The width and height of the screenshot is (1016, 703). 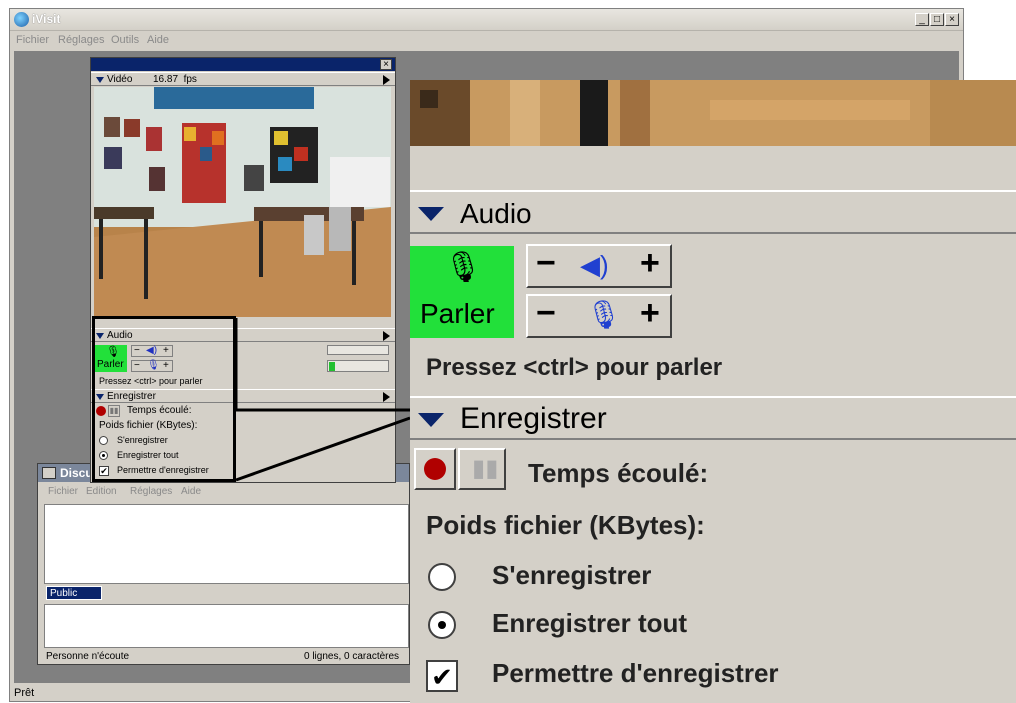 I want to click on zoom-file-size-label: Poids fichier (KBytes):, so click(x=565, y=525).